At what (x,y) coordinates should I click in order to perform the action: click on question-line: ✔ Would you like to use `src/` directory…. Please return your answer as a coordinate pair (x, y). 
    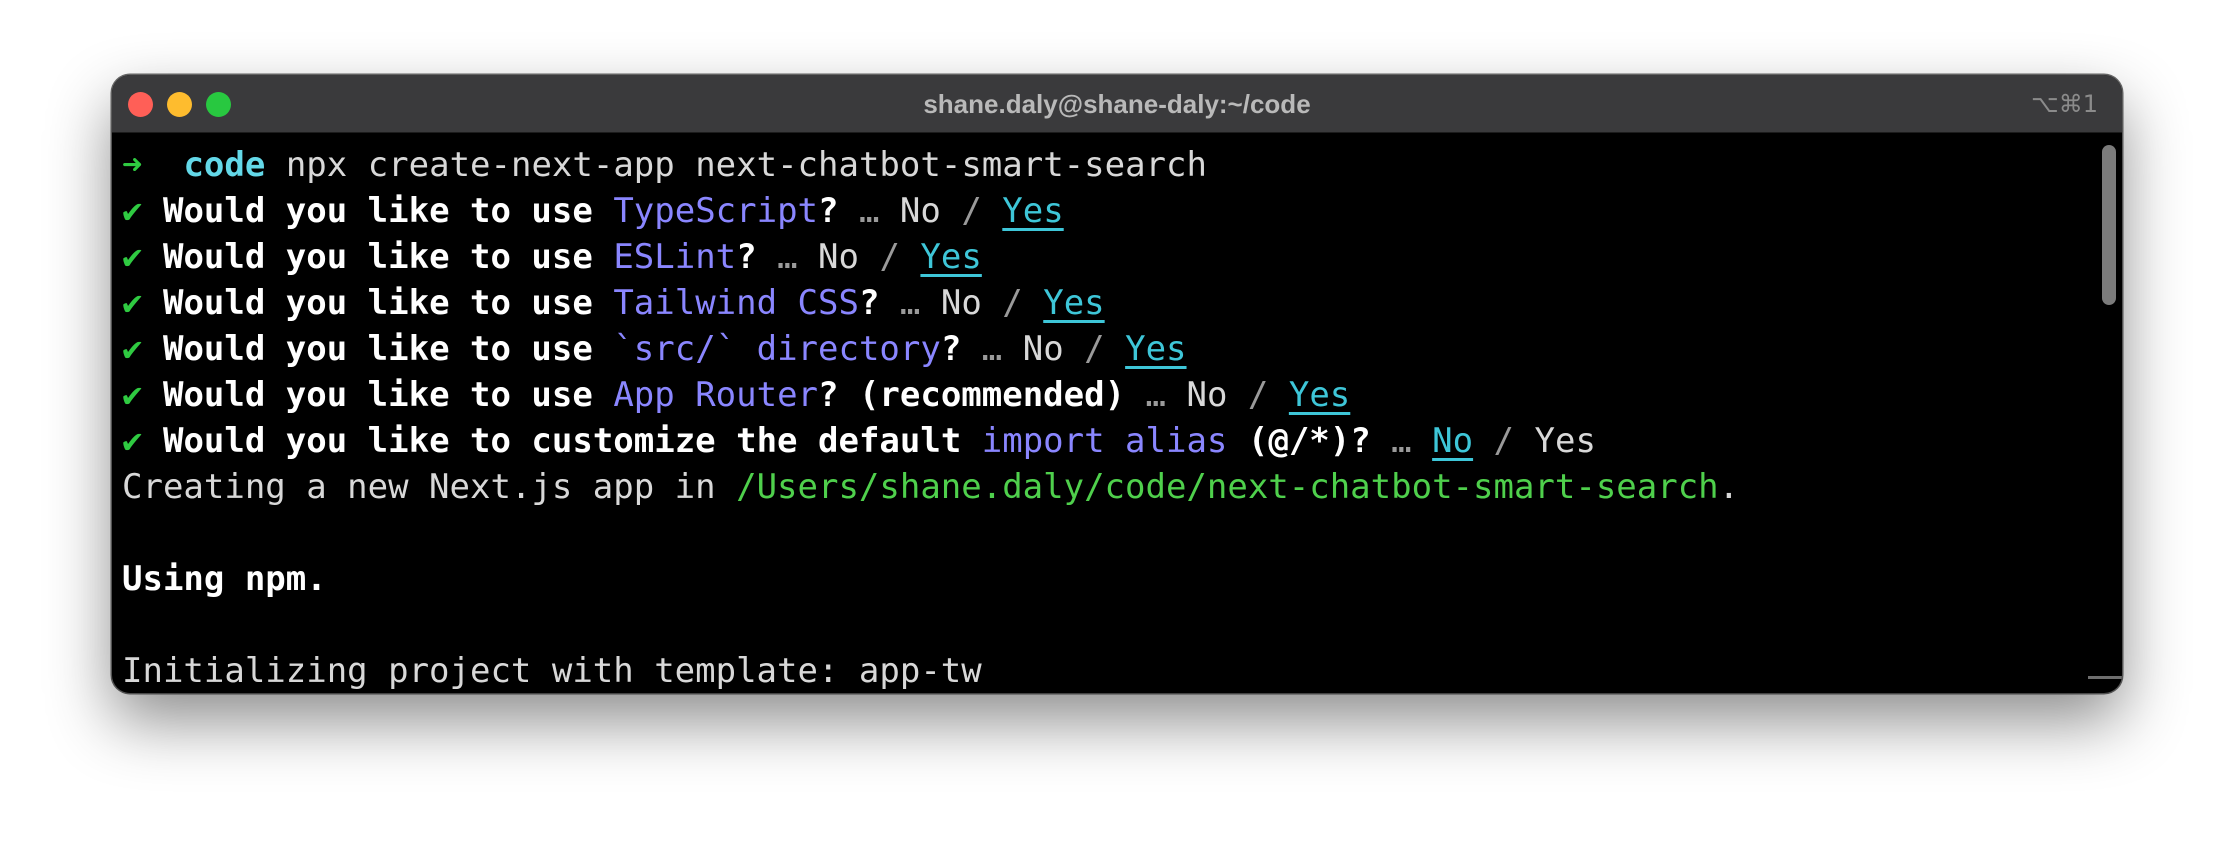
    Looking at the image, I should click on (1102, 349).